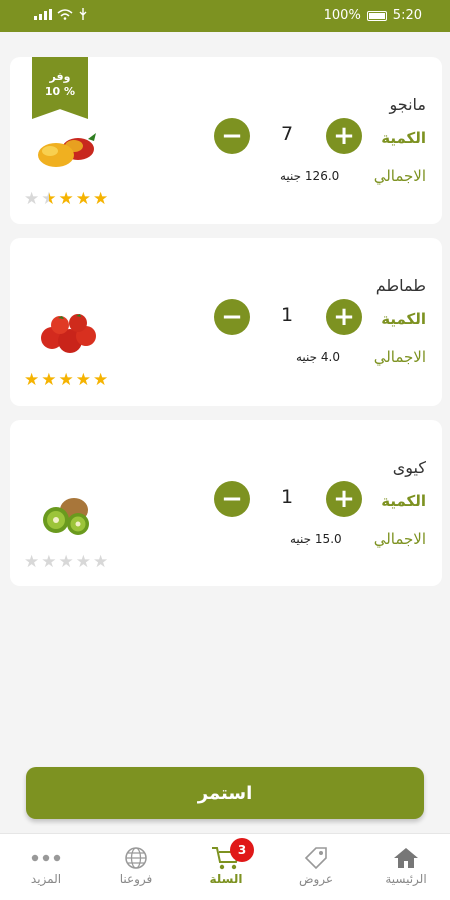 This screenshot has height=900, width=450. What do you see at coordinates (330, 357) in the screenshot?
I see `item-total-value: 4.0` at bounding box center [330, 357].